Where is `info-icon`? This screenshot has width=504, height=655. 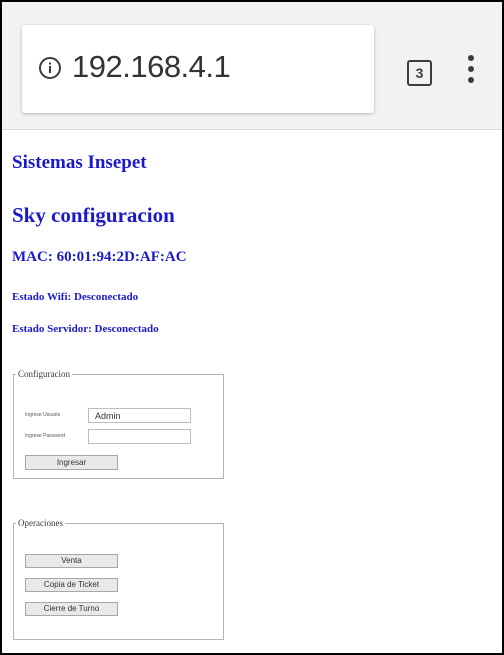
info-icon is located at coordinates (50, 68).